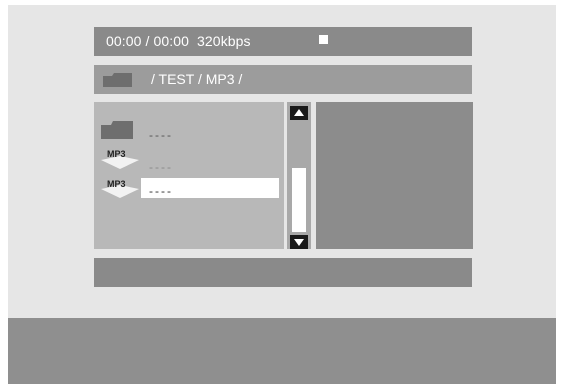 This screenshot has height=384, width=562. What do you see at coordinates (189, 175) in the screenshot?
I see `file-list: ---- MP3 ---- MP3 ----` at bounding box center [189, 175].